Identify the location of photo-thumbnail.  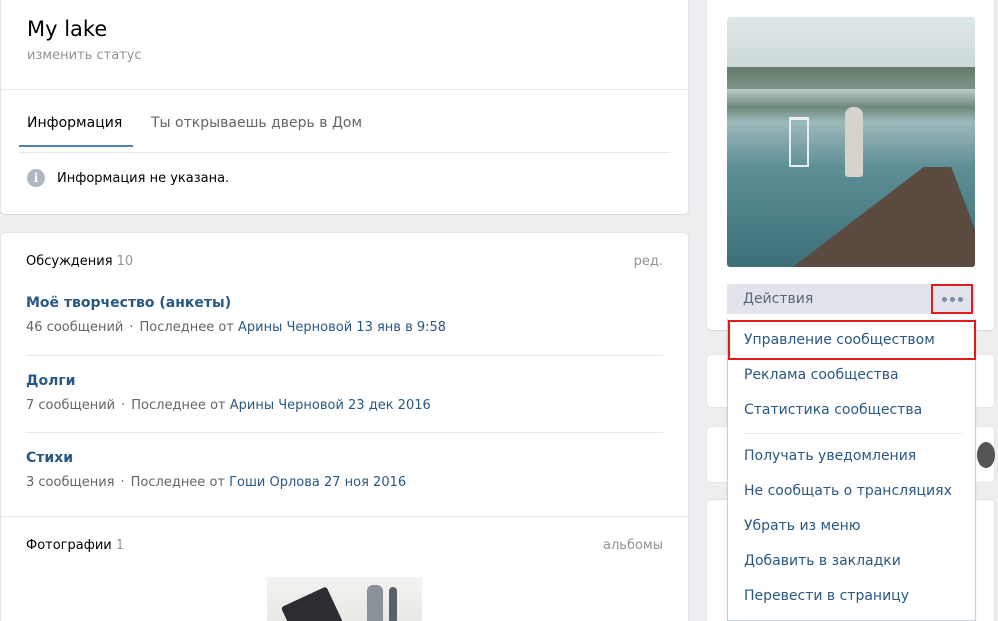
(344, 599).